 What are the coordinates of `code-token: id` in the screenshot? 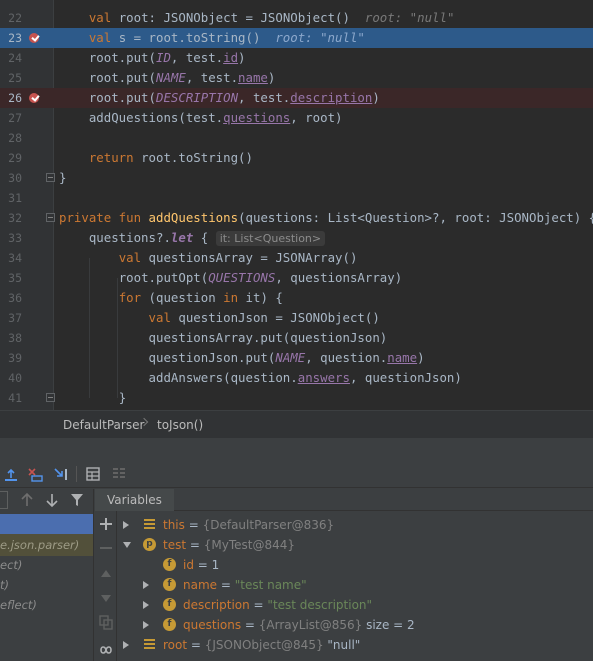 It's located at (231, 57).